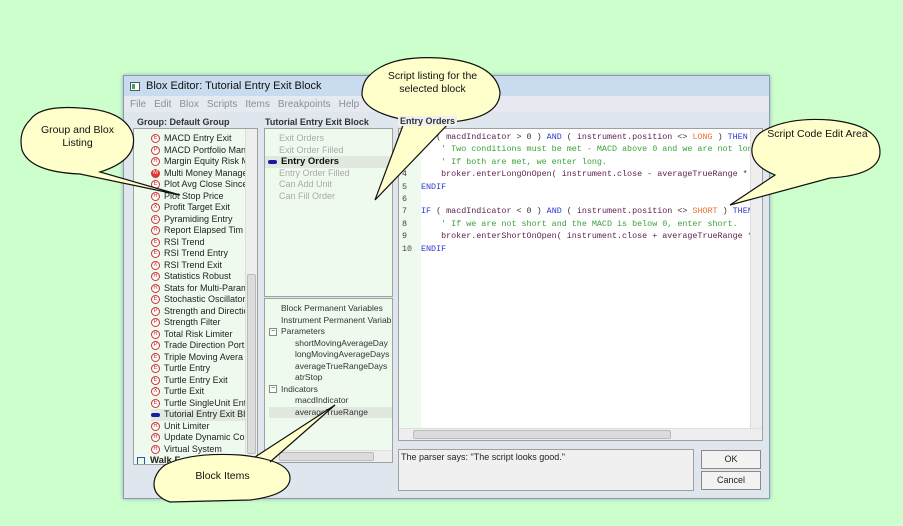 The width and height of the screenshot is (903, 526). What do you see at coordinates (431, 129) in the screenshot?
I see `callout-script` at bounding box center [431, 129].